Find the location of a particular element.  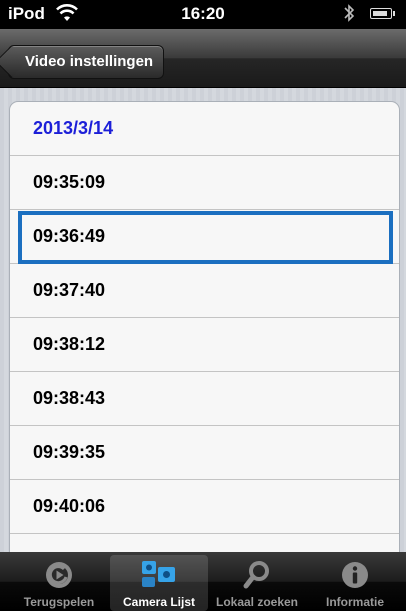

search-icon is located at coordinates (256, 575).